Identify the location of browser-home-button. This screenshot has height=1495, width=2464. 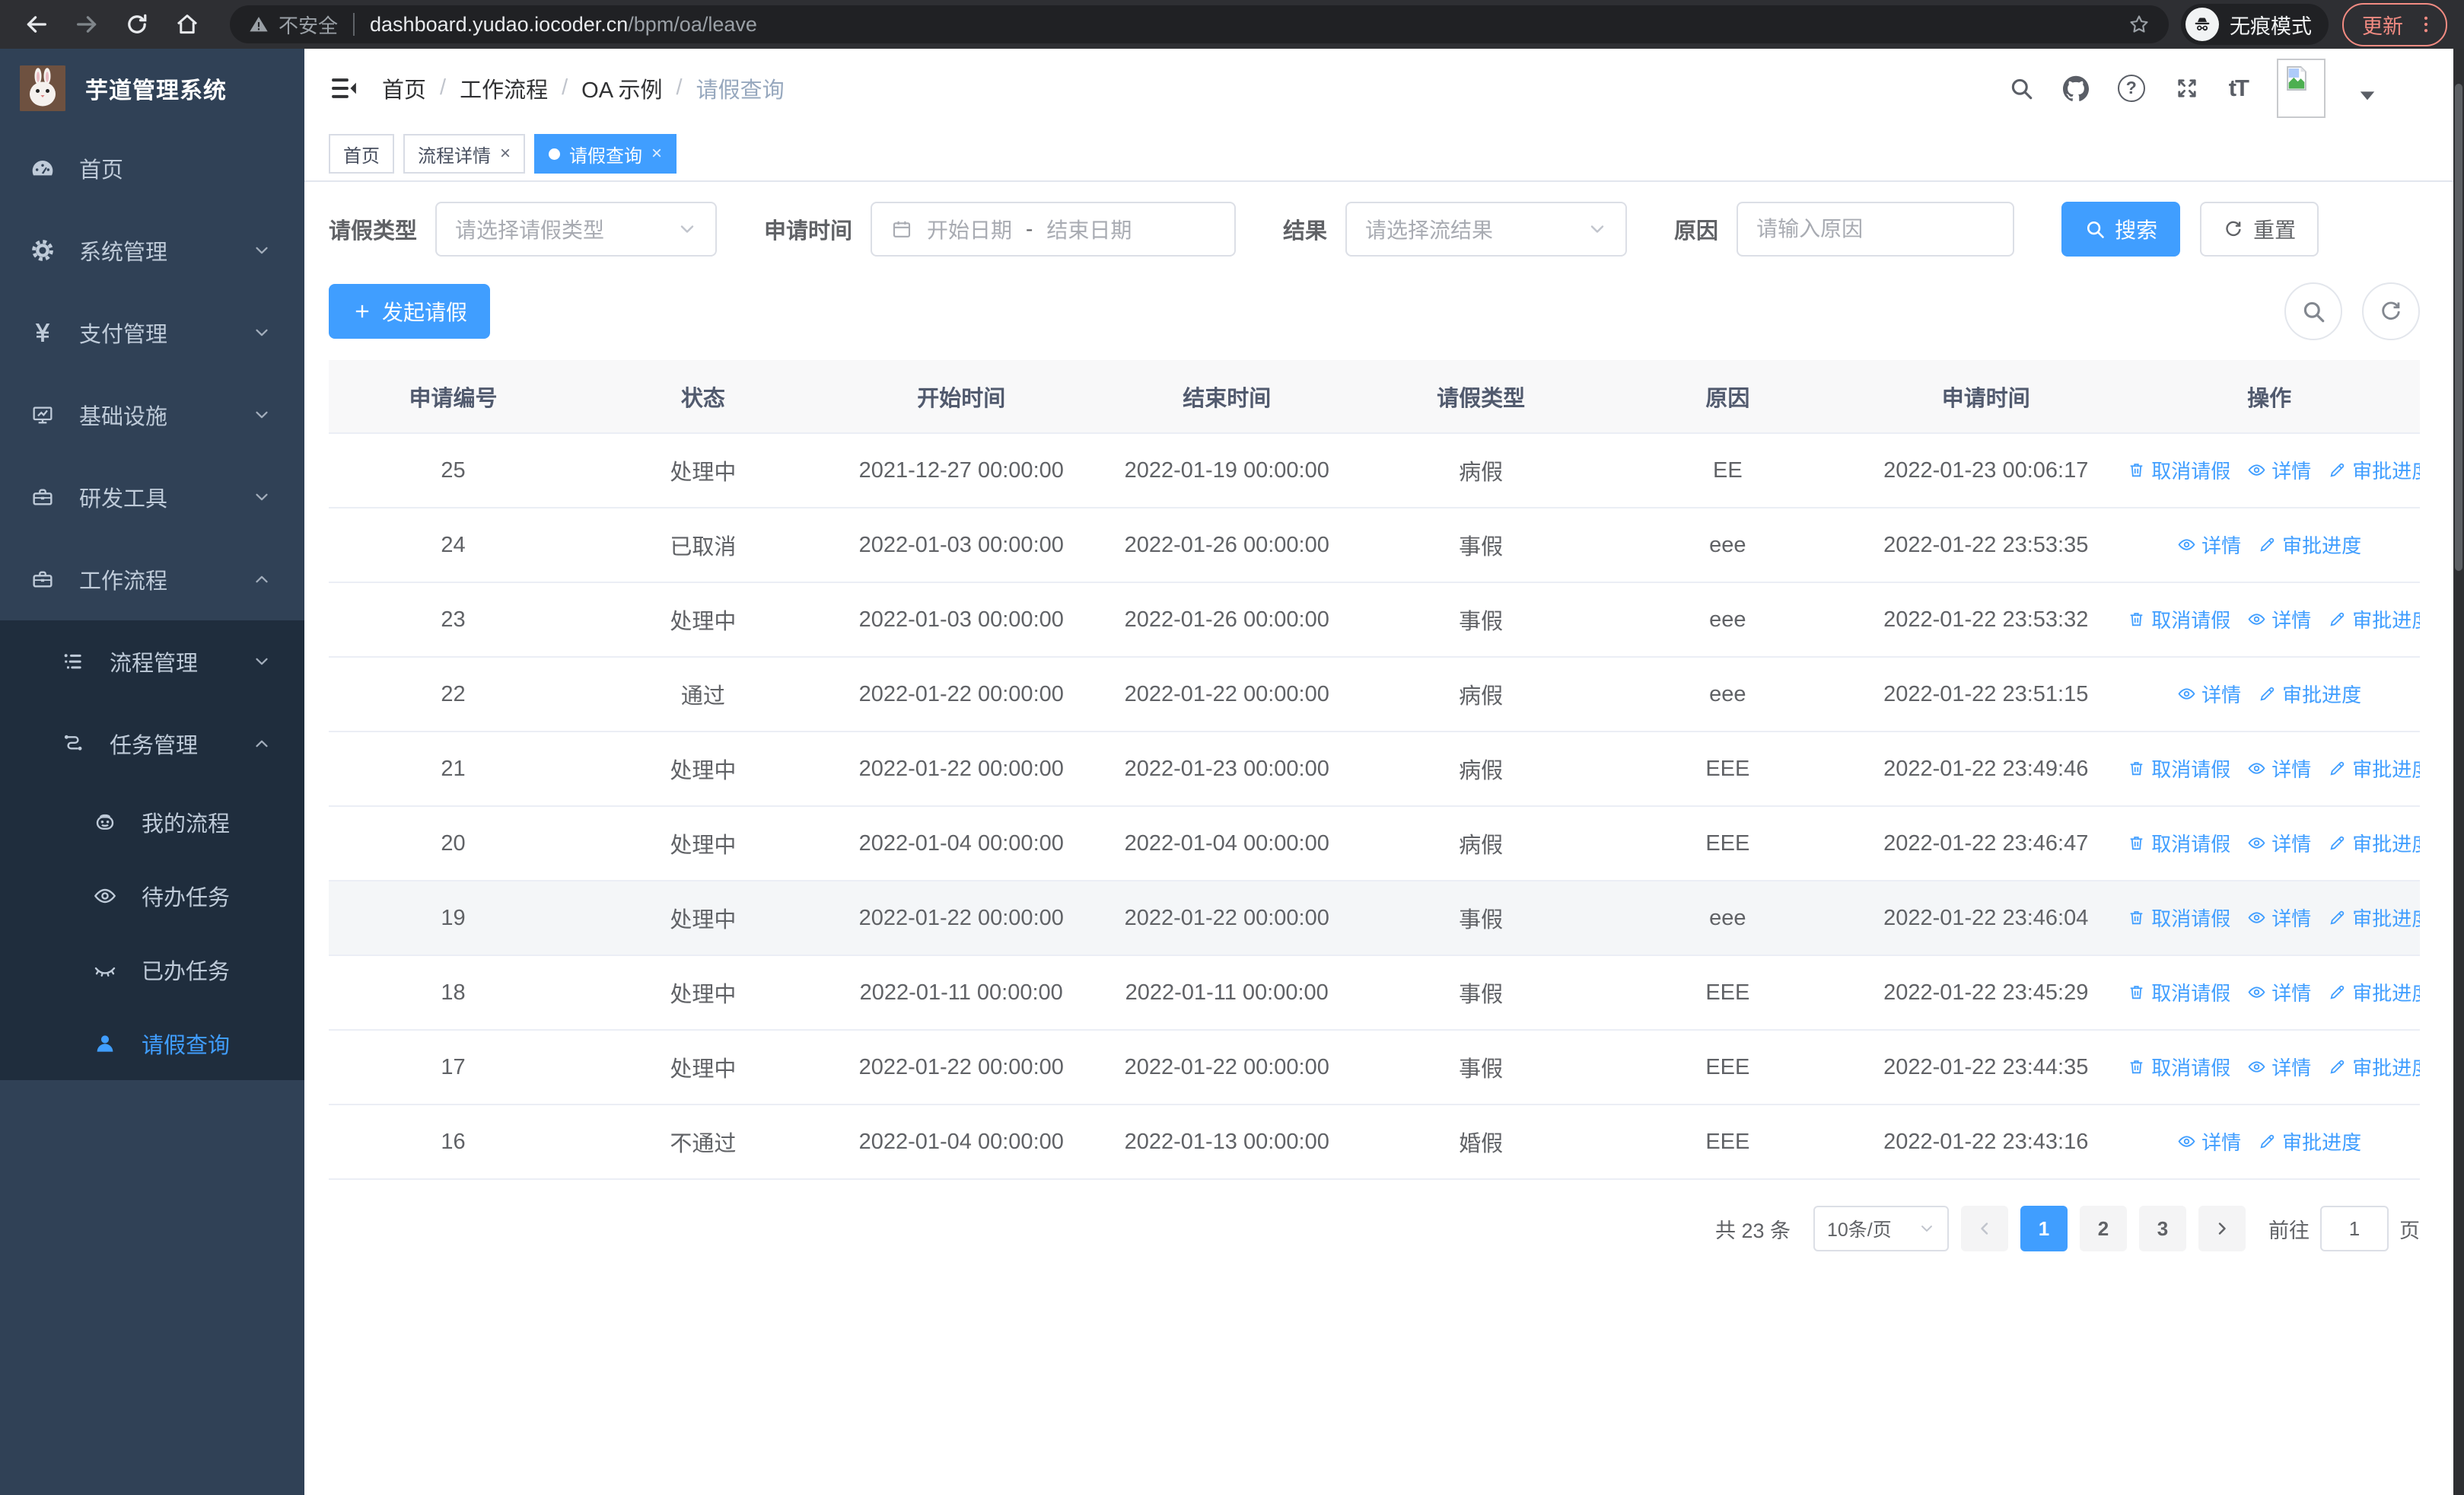
(187, 25).